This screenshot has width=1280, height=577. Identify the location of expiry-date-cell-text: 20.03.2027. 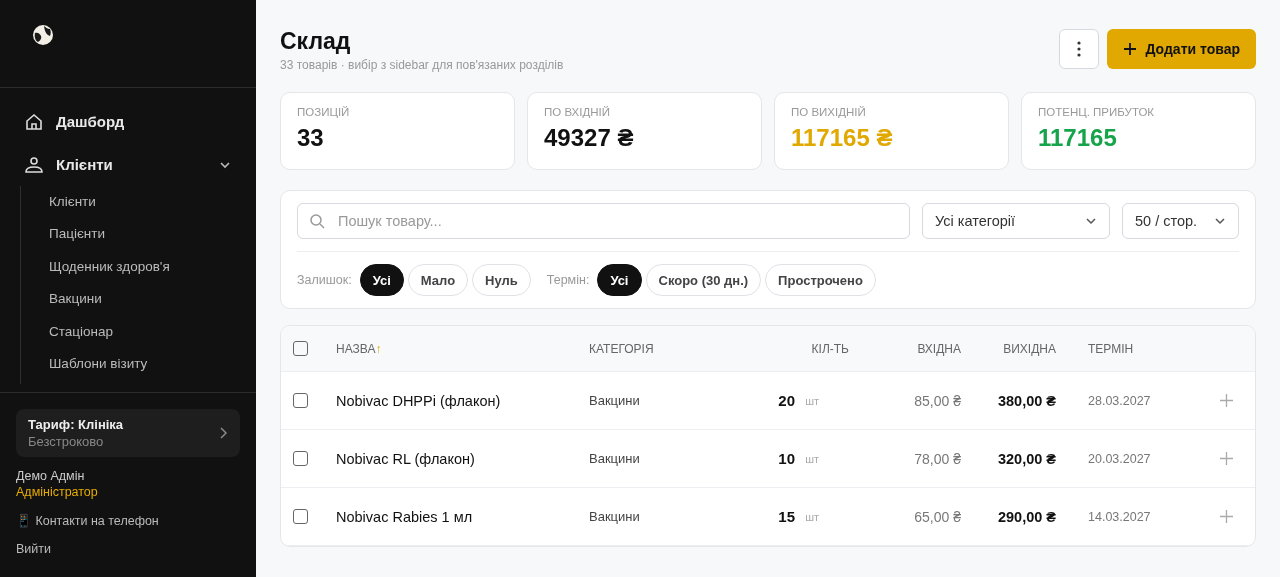
(1119, 458).